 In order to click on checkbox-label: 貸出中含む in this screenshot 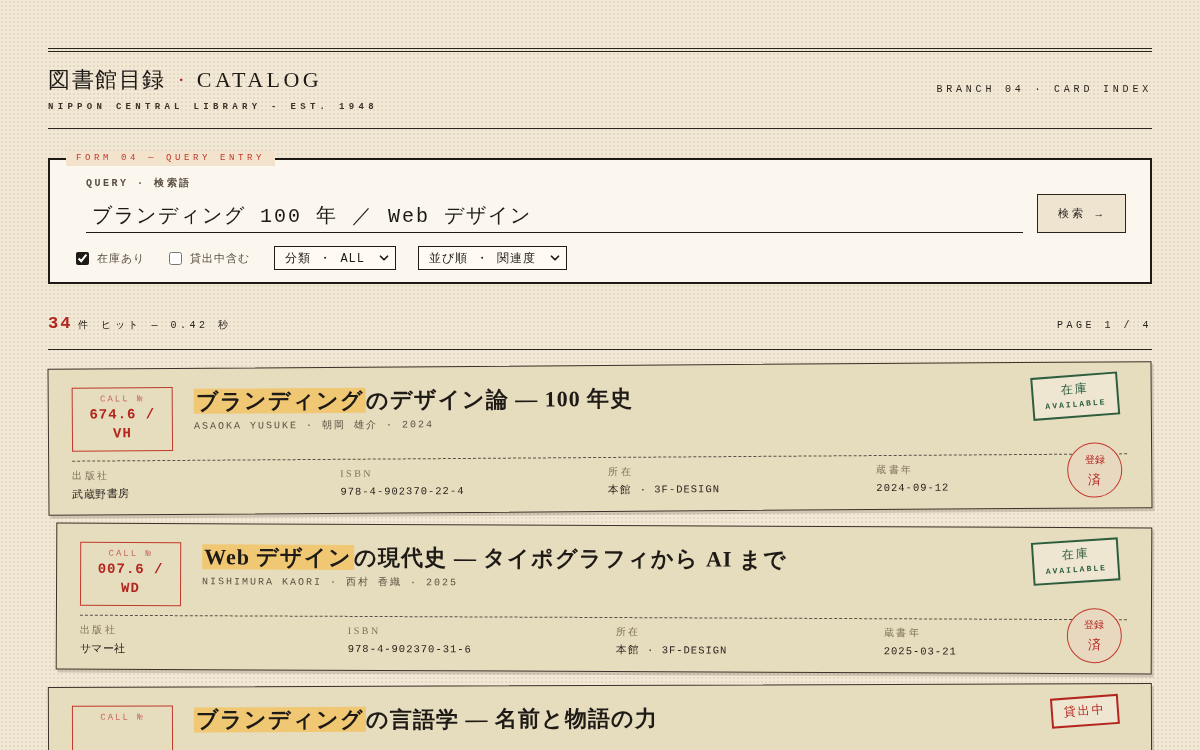, I will do `click(220, 258)`.